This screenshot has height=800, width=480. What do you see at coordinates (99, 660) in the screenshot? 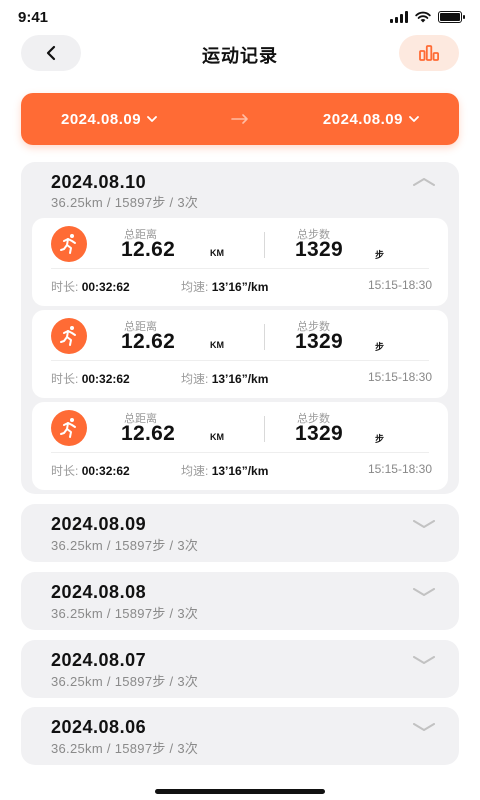
I see `group-date: 2024.08.07` at bounding box center [99, 660].